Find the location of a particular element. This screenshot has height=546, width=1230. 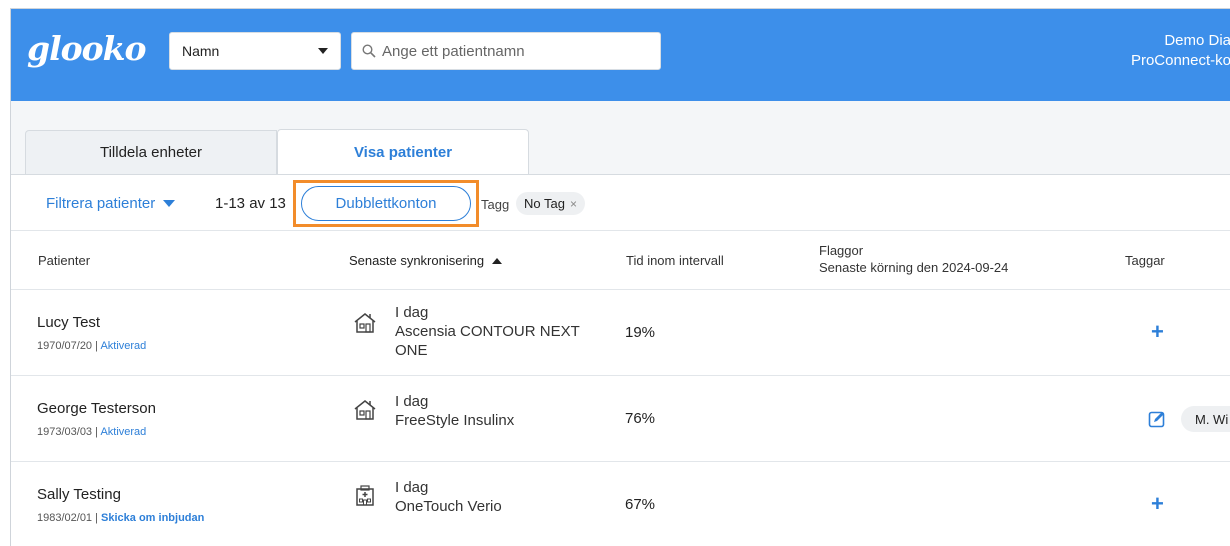

patient-search-input: Ange ett patientnamn is located at coordinates (506, 51).